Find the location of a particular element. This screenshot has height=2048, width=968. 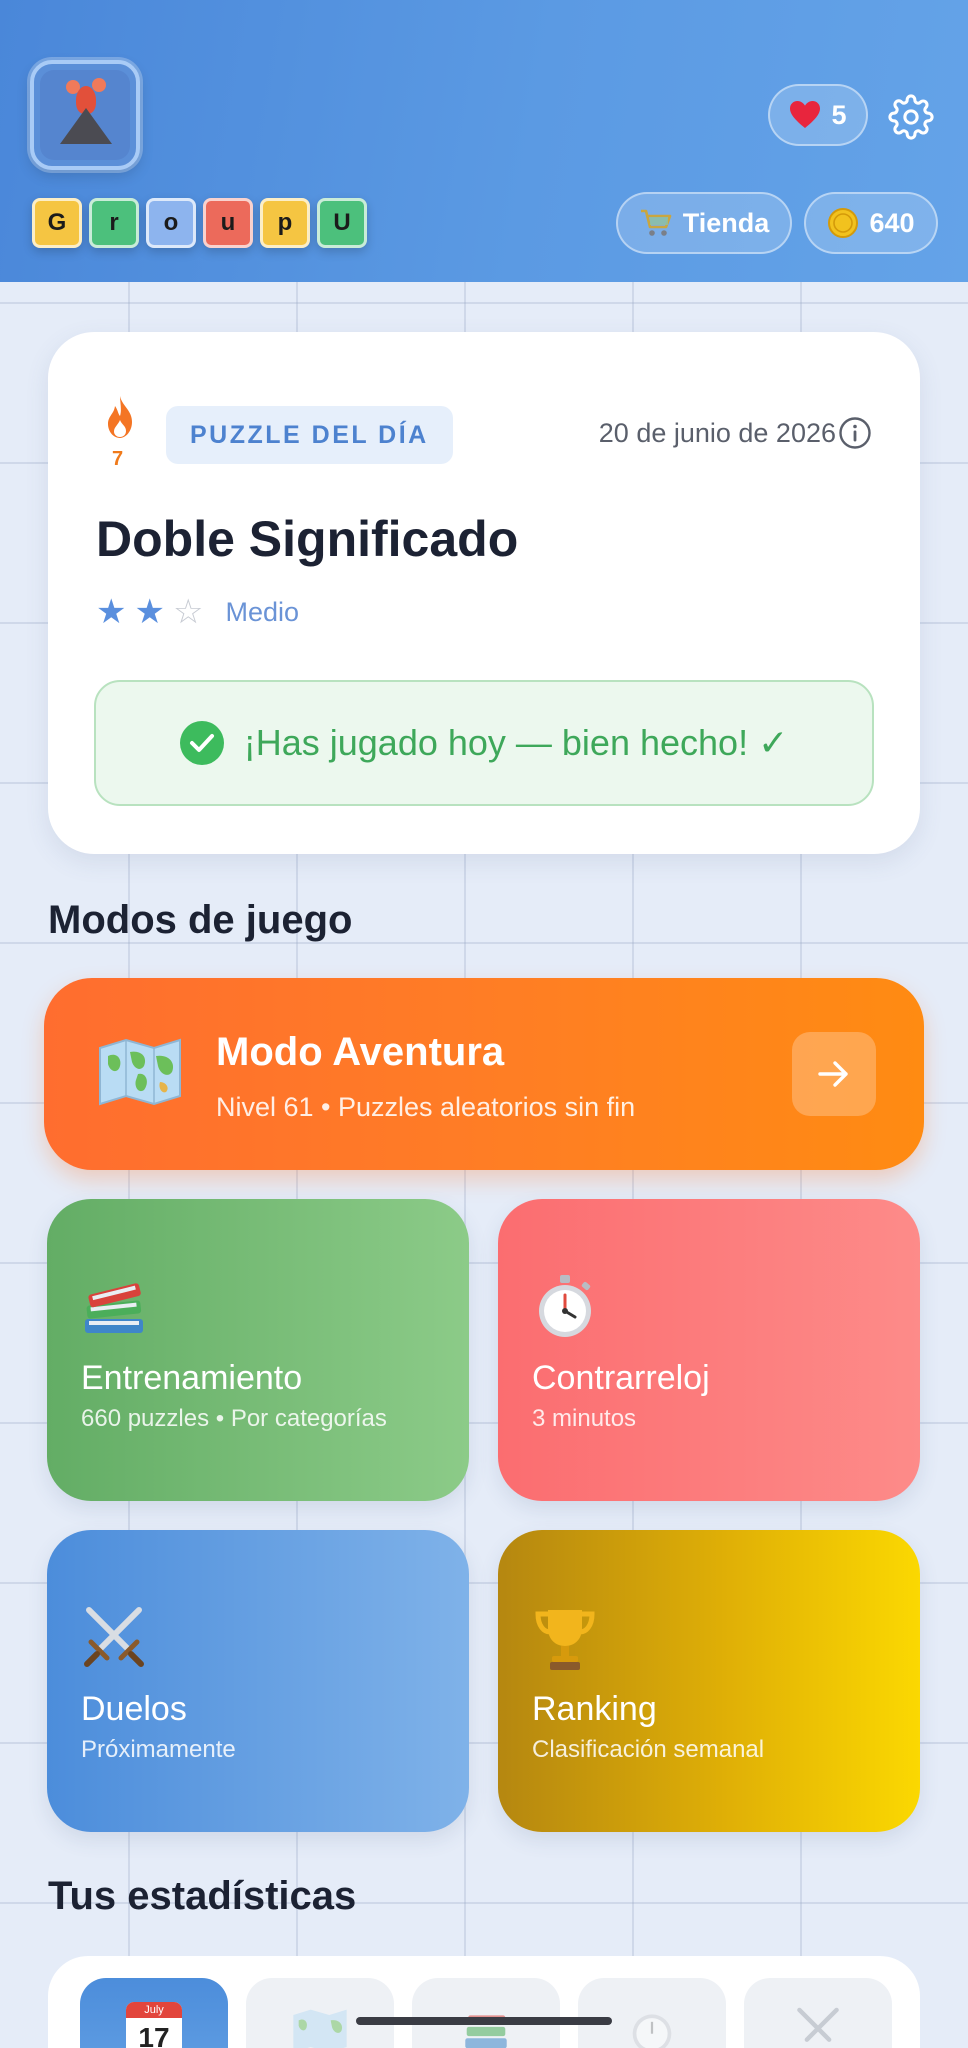

training-subtitle: 660 puzzles • Por categorías is located at coordinates (234, 1418).